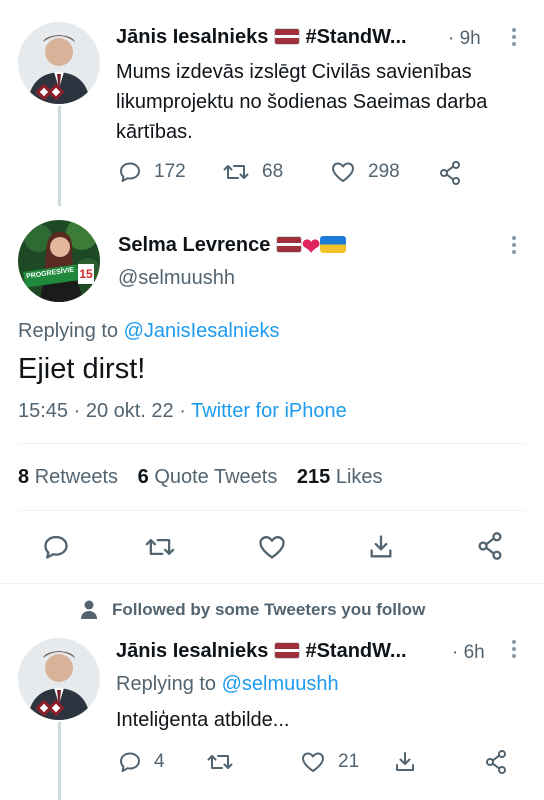 The image size is (544, 800). Describe the element at coordinates (159, 761) in the screenshot. I see `reply-count: 4` at that location.